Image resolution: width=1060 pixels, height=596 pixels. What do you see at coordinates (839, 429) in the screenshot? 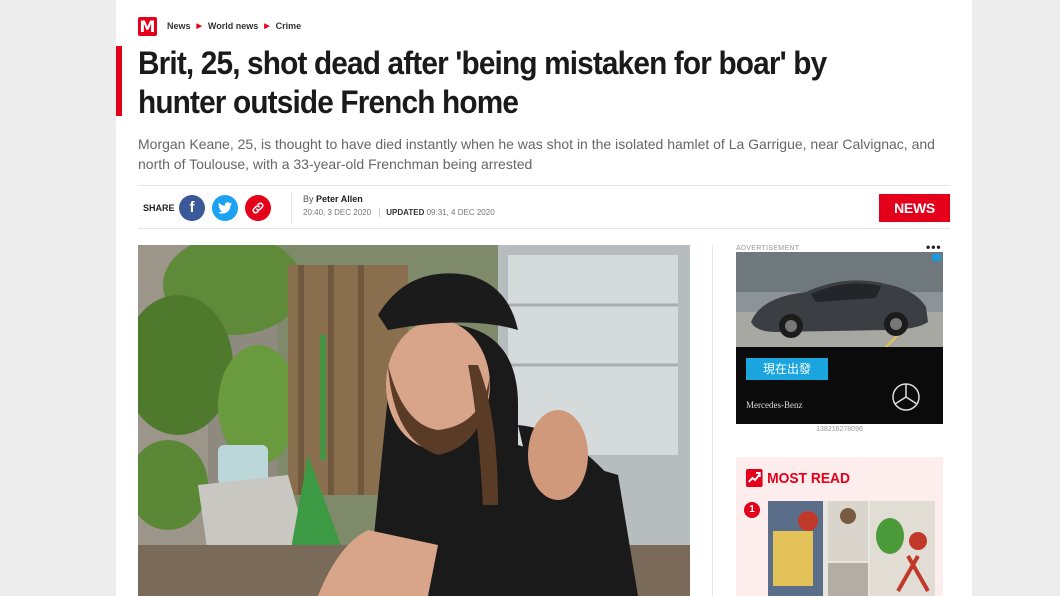
I see `advert-id: 138216278096` at bounding box center [839, 429].